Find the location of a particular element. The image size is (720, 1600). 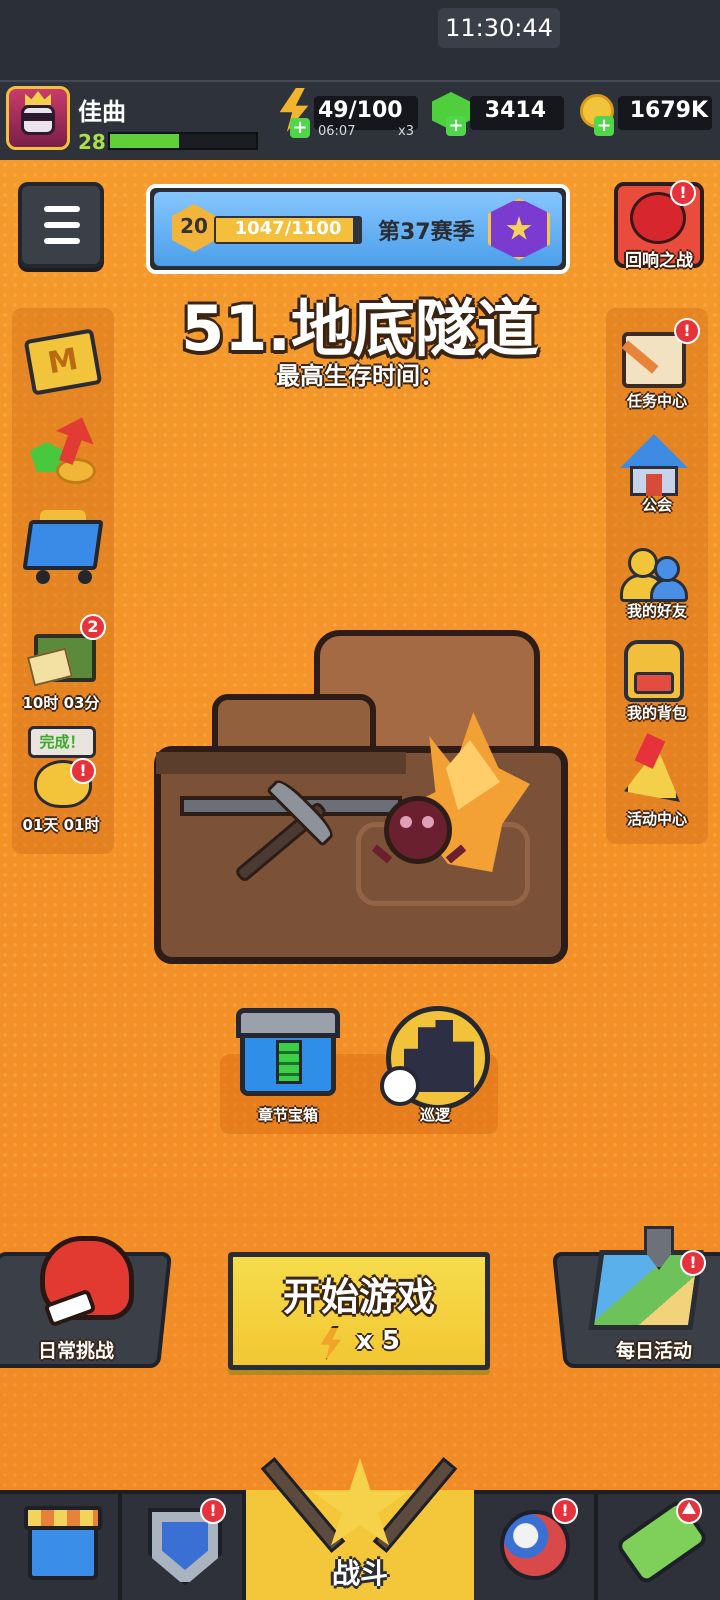

energy-plus-button: + is located at coordinates (300, 128).